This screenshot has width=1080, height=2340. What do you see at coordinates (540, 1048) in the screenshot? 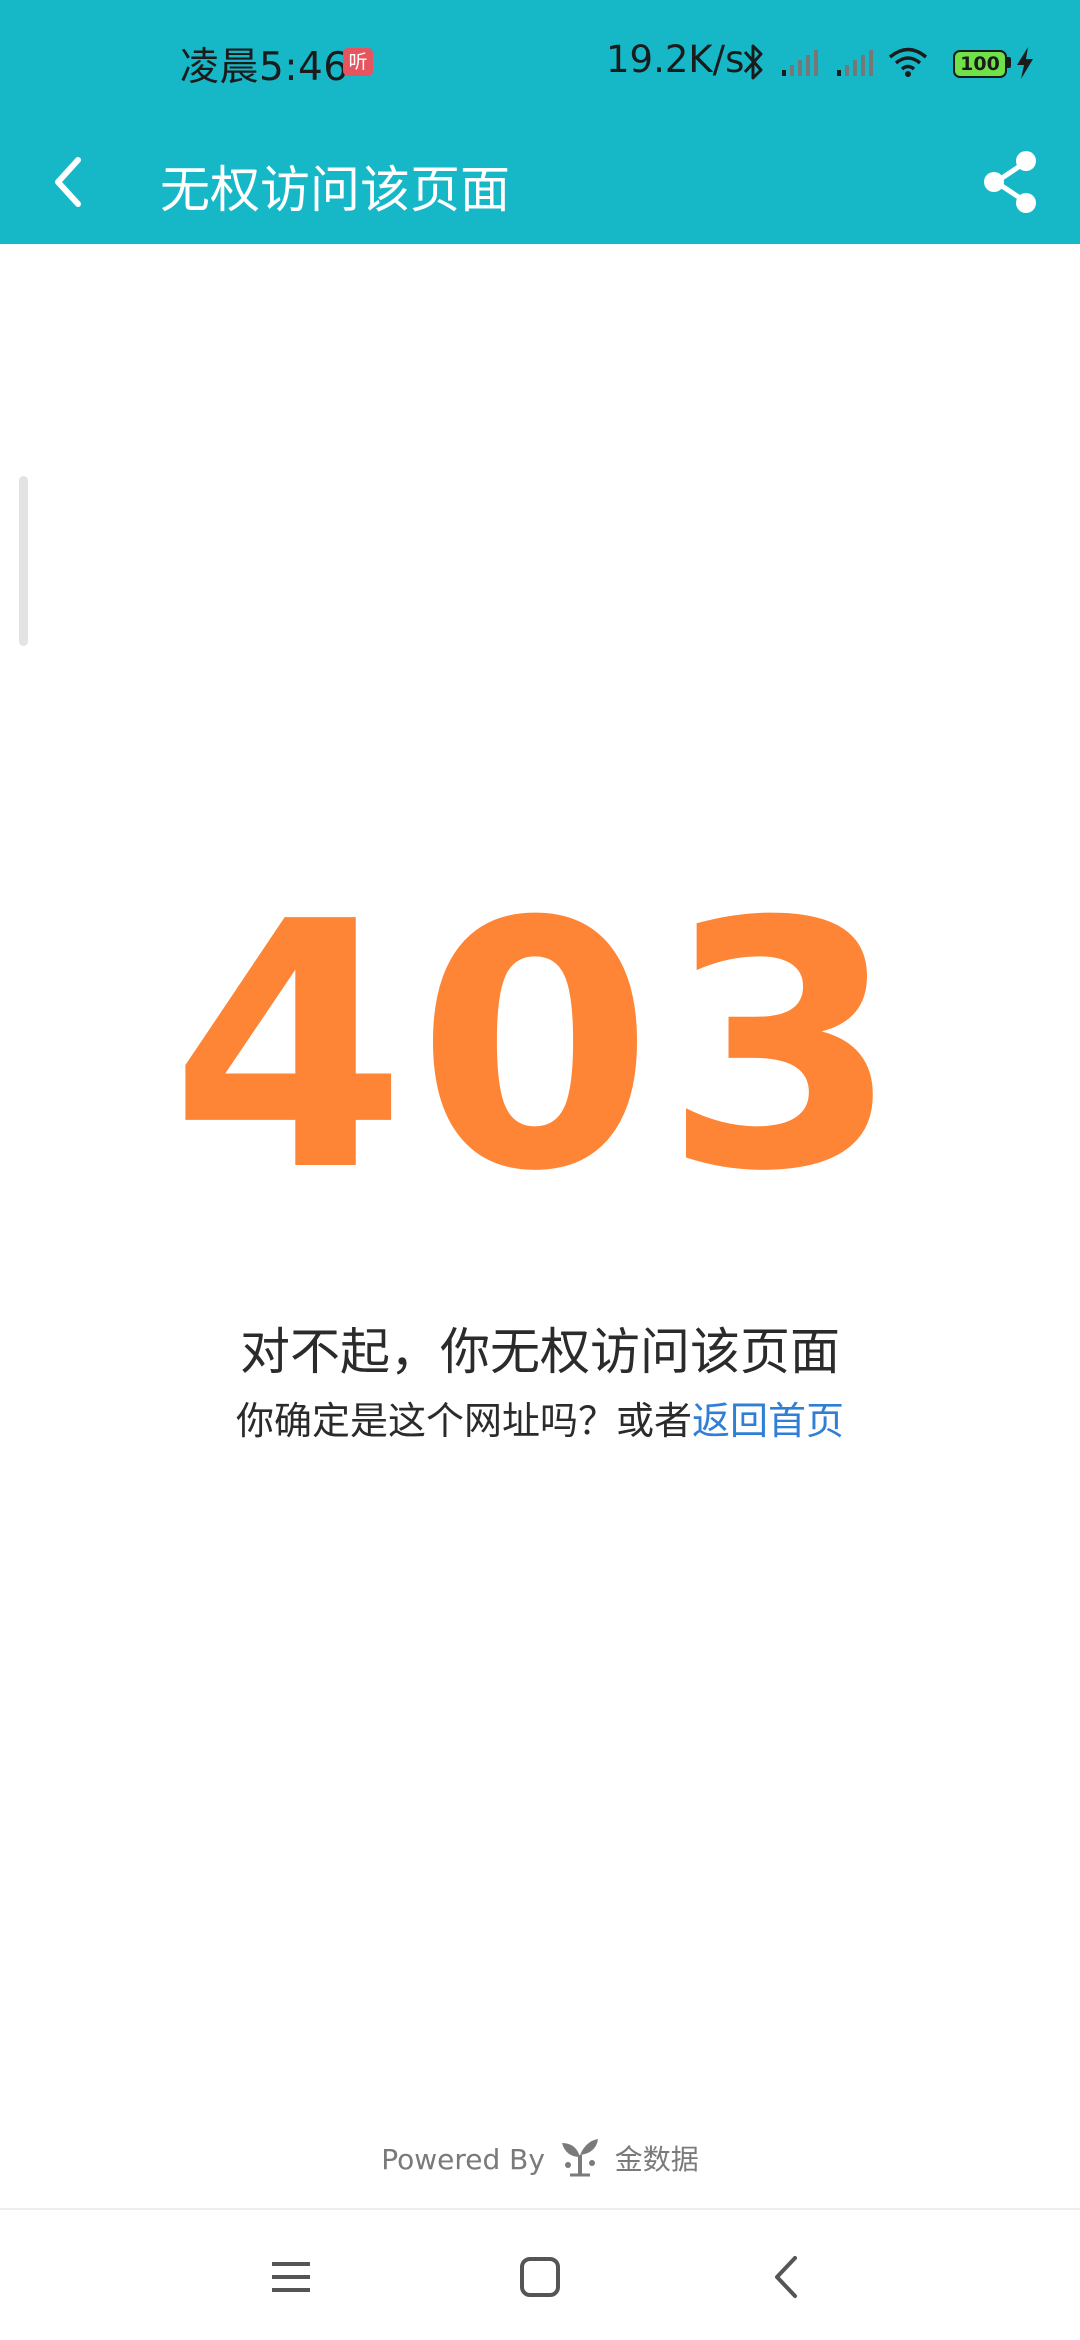
I see `error-code: 403` at bounding box center [540, 1048].